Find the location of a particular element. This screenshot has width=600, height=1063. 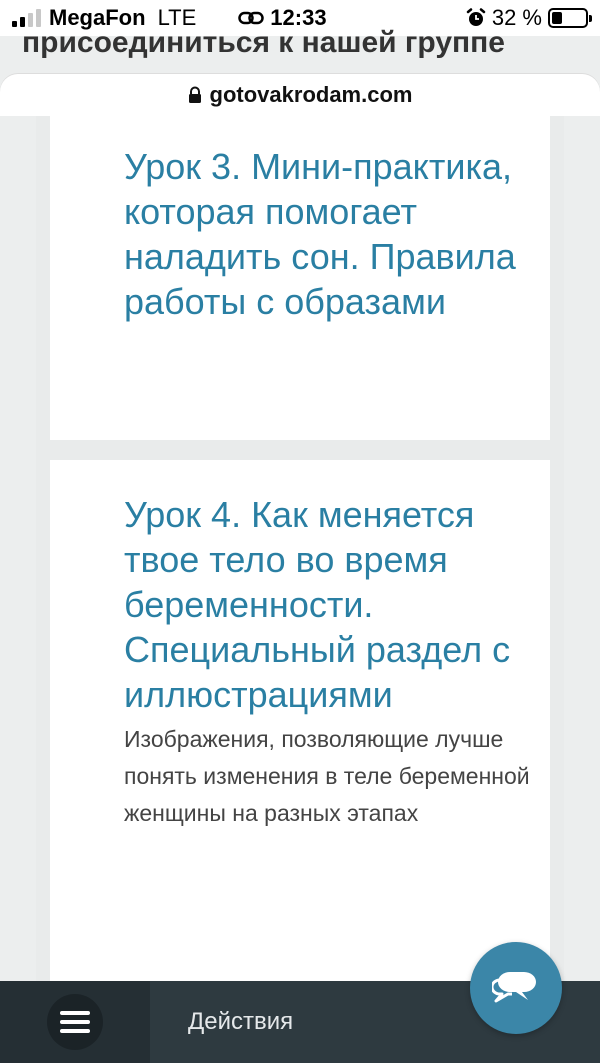

url-text: gotovakrodam.com is located at coordinates (311, 95).